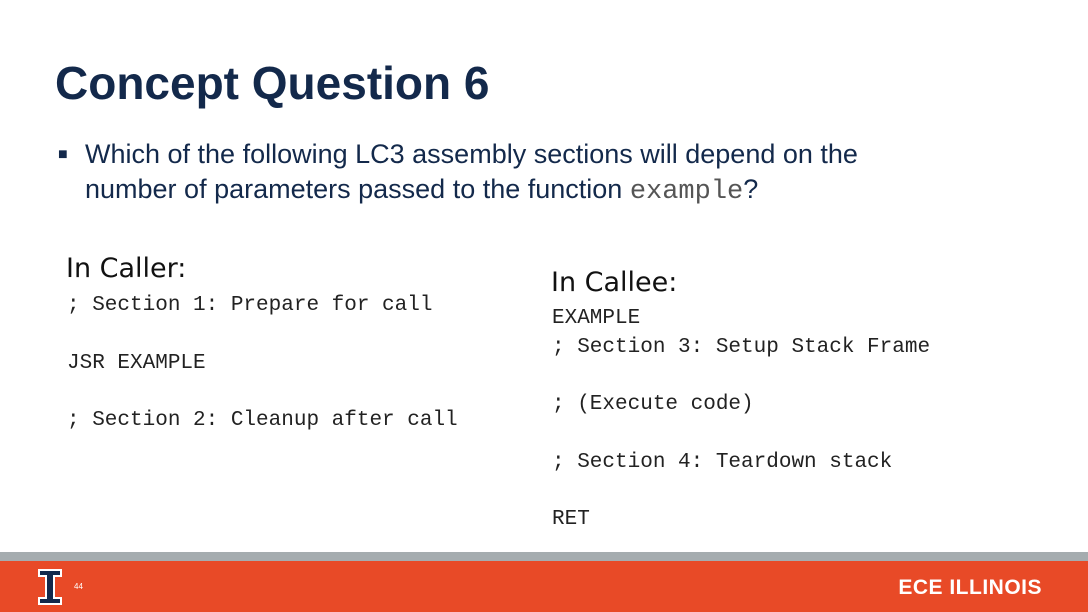  What do you see at coordinates (50, 587) in the screenshot?
I see `illinois-block-i-logo-icon` at bounding box center [50, 587].